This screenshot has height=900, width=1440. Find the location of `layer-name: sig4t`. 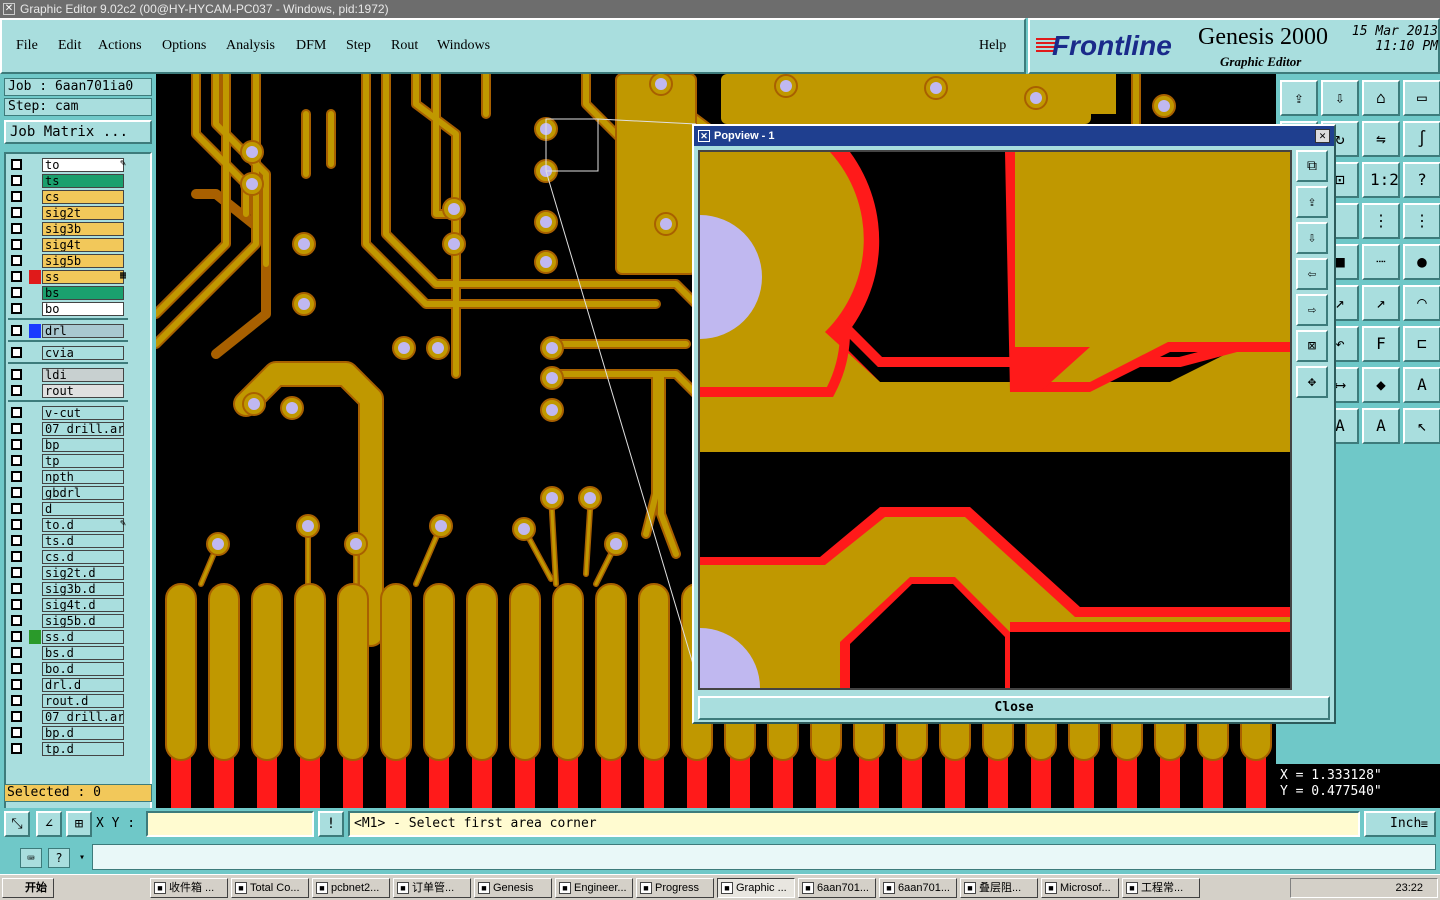

layer-name: sig4t is located at coordinates (83, 245).